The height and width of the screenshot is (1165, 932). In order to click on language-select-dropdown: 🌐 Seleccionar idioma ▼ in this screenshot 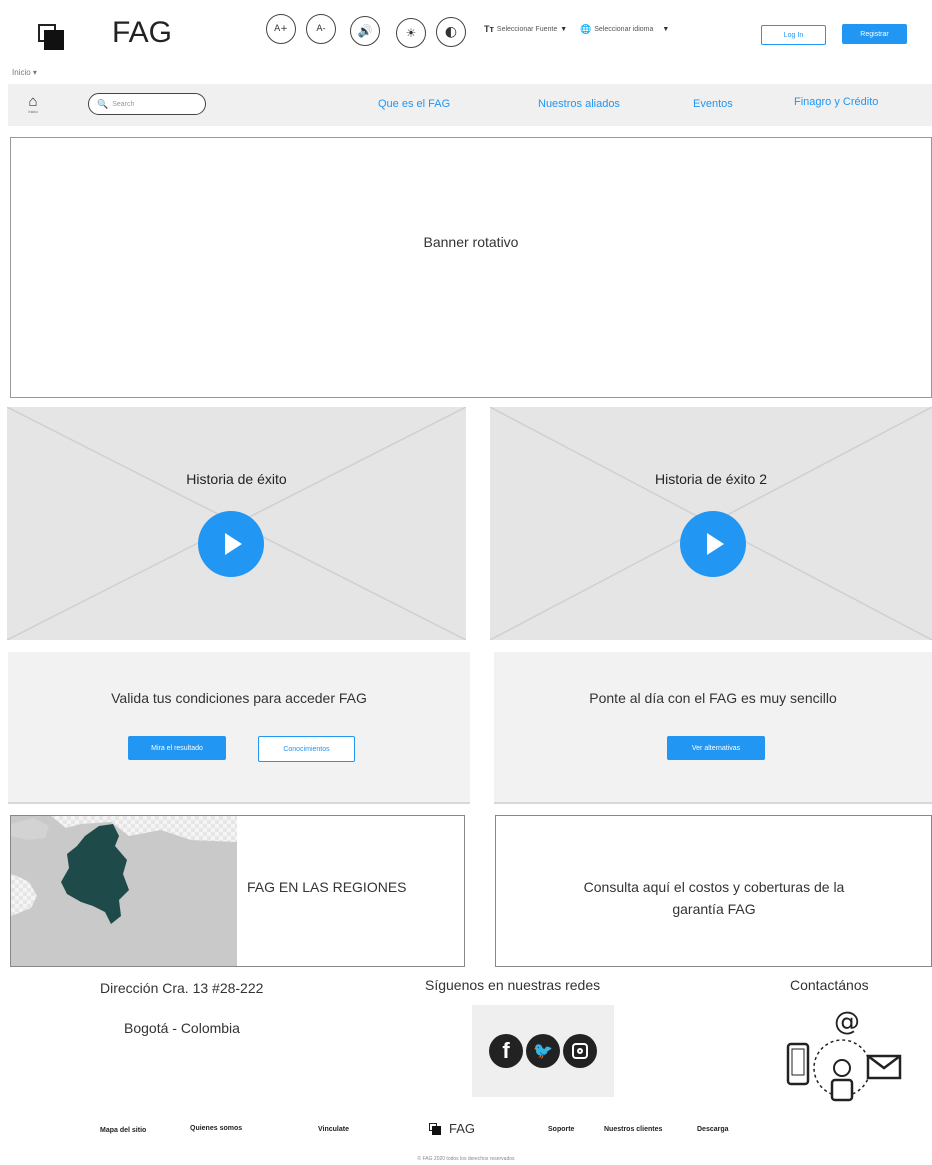, I will do `click(624, 29)`.